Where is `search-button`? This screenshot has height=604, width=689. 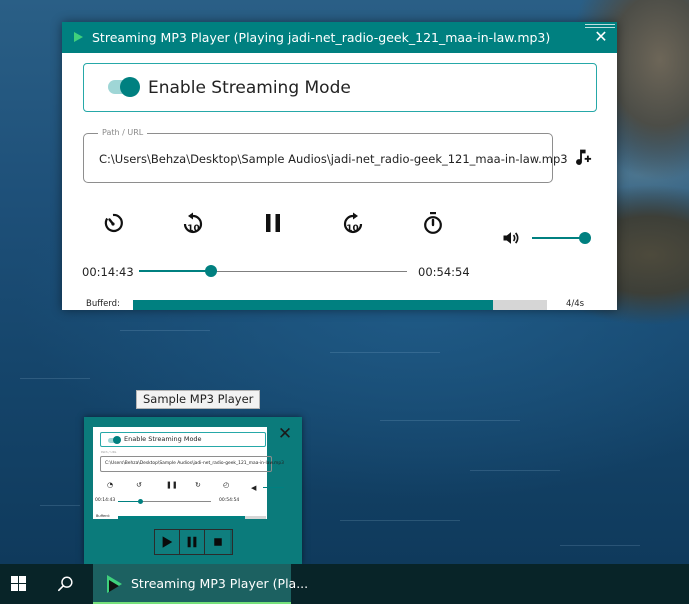 search-button is located at coordinates (66, 584).